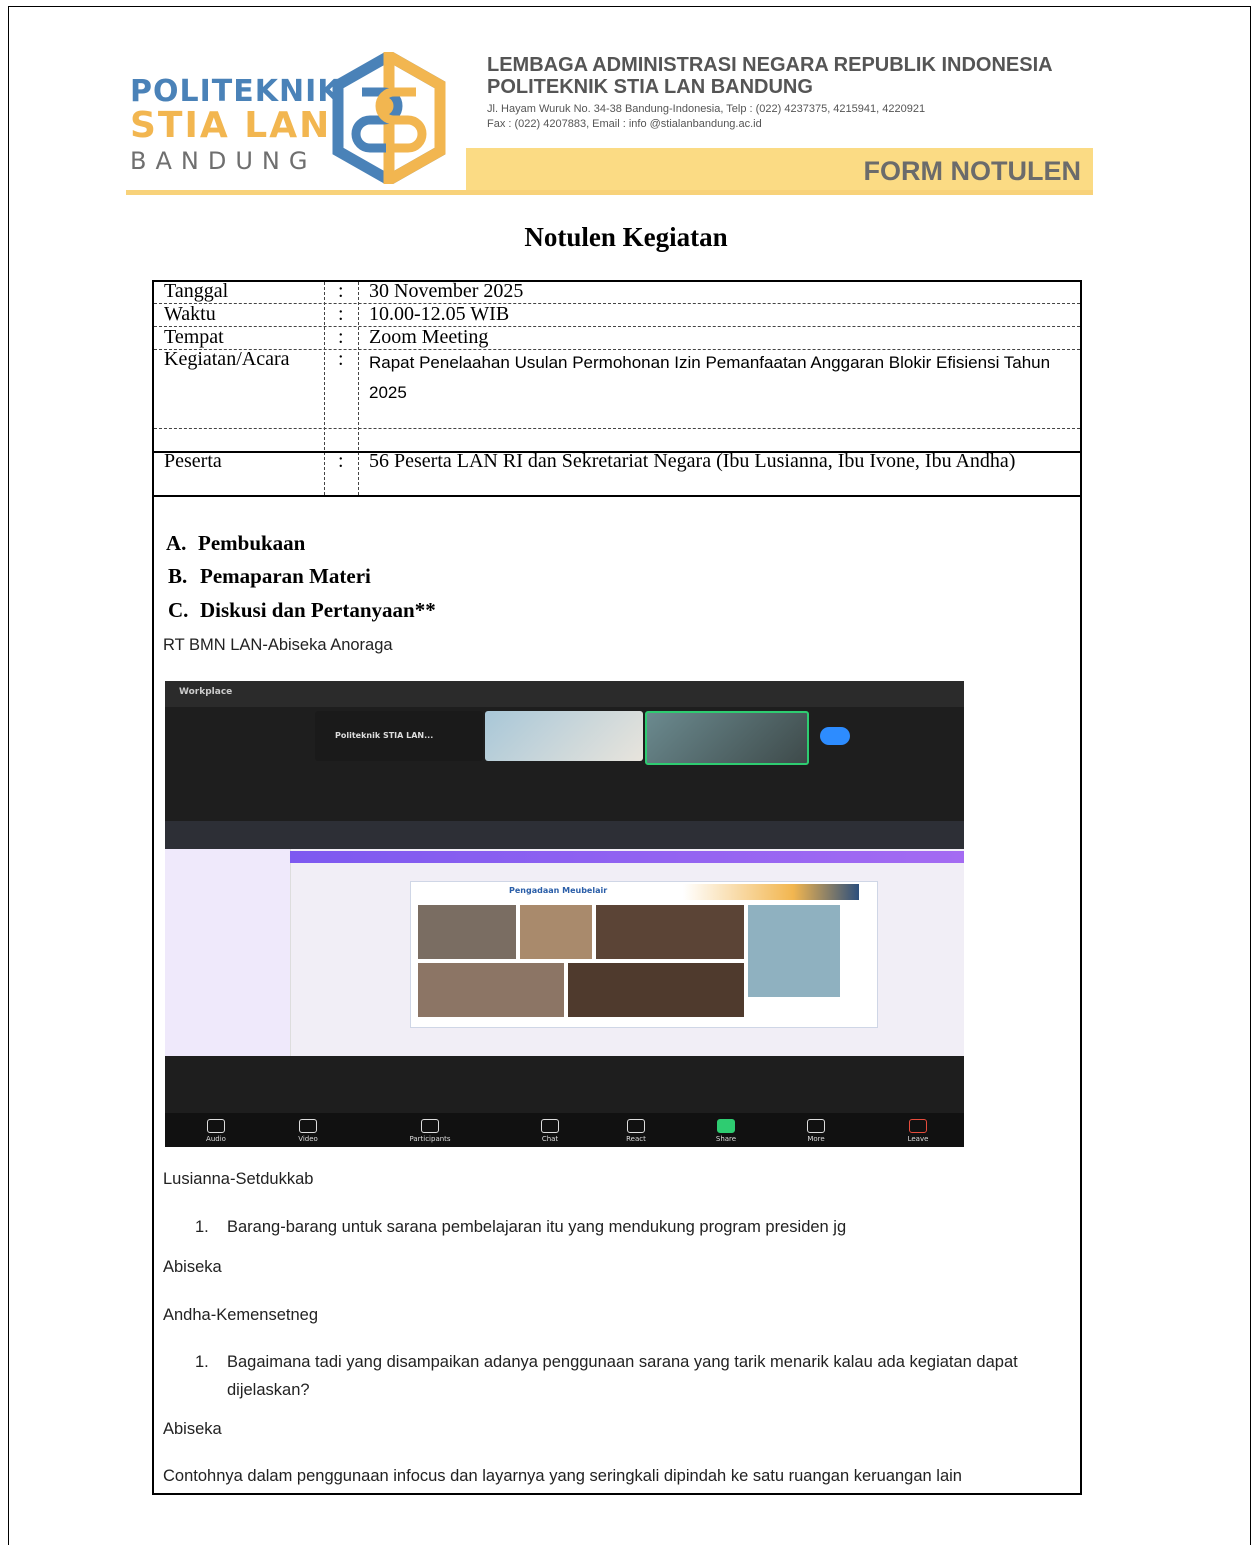 The width and height of the screenshot is (1252, 1545). I want to click on more-icon, so click(816, 1126).